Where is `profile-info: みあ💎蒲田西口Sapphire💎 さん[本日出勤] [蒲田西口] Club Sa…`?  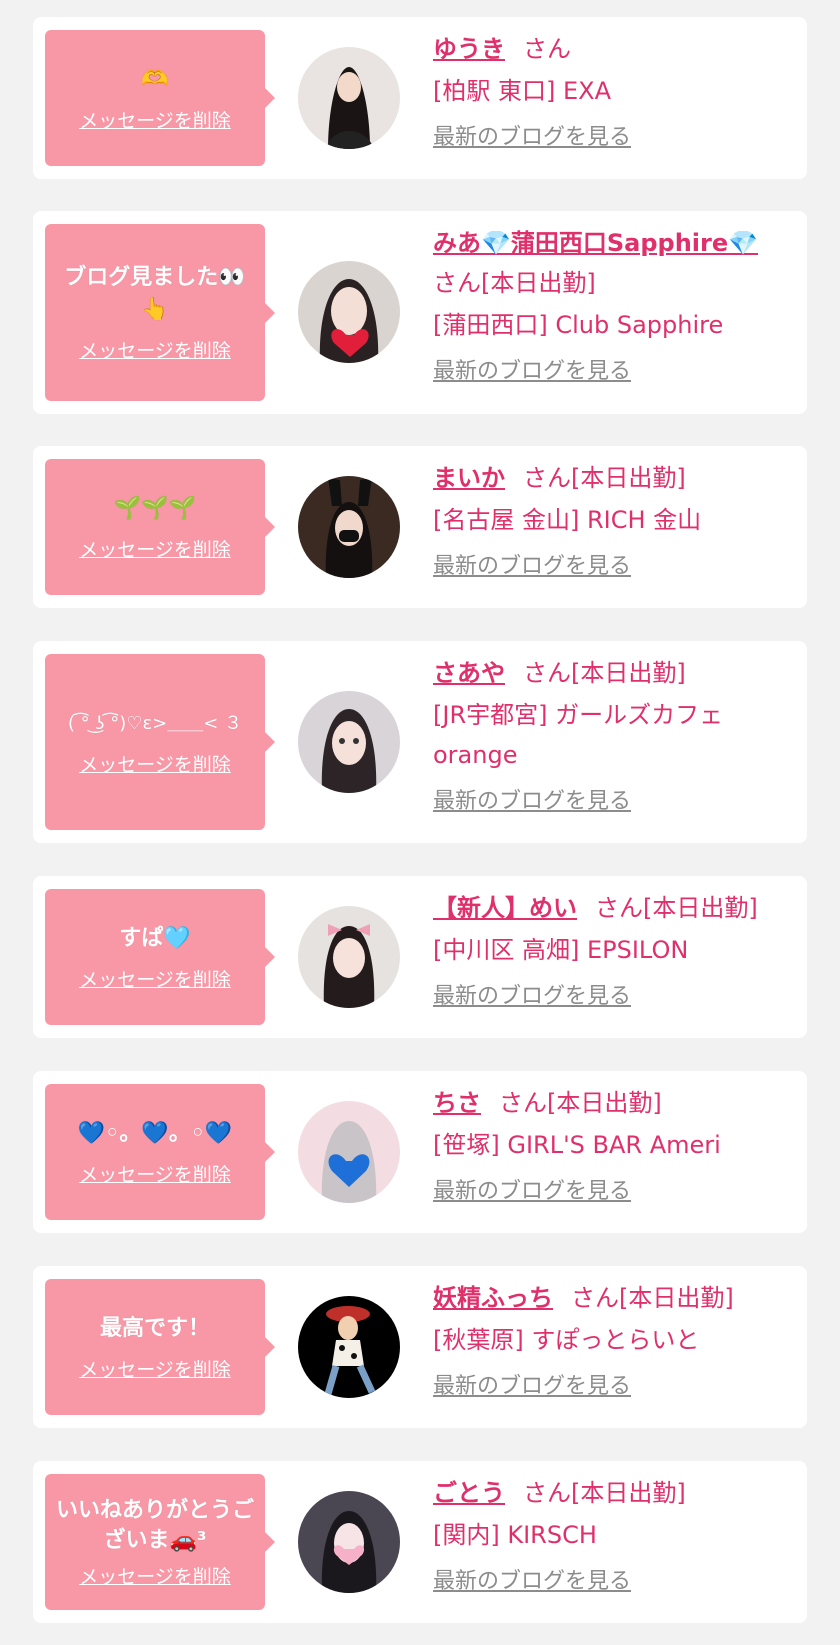
profile-info: みあ💎蒲田西口Sapphire💎 さん[本日出勤] [蒲田西口] Club Sa… is located at coordinates (612, 306).